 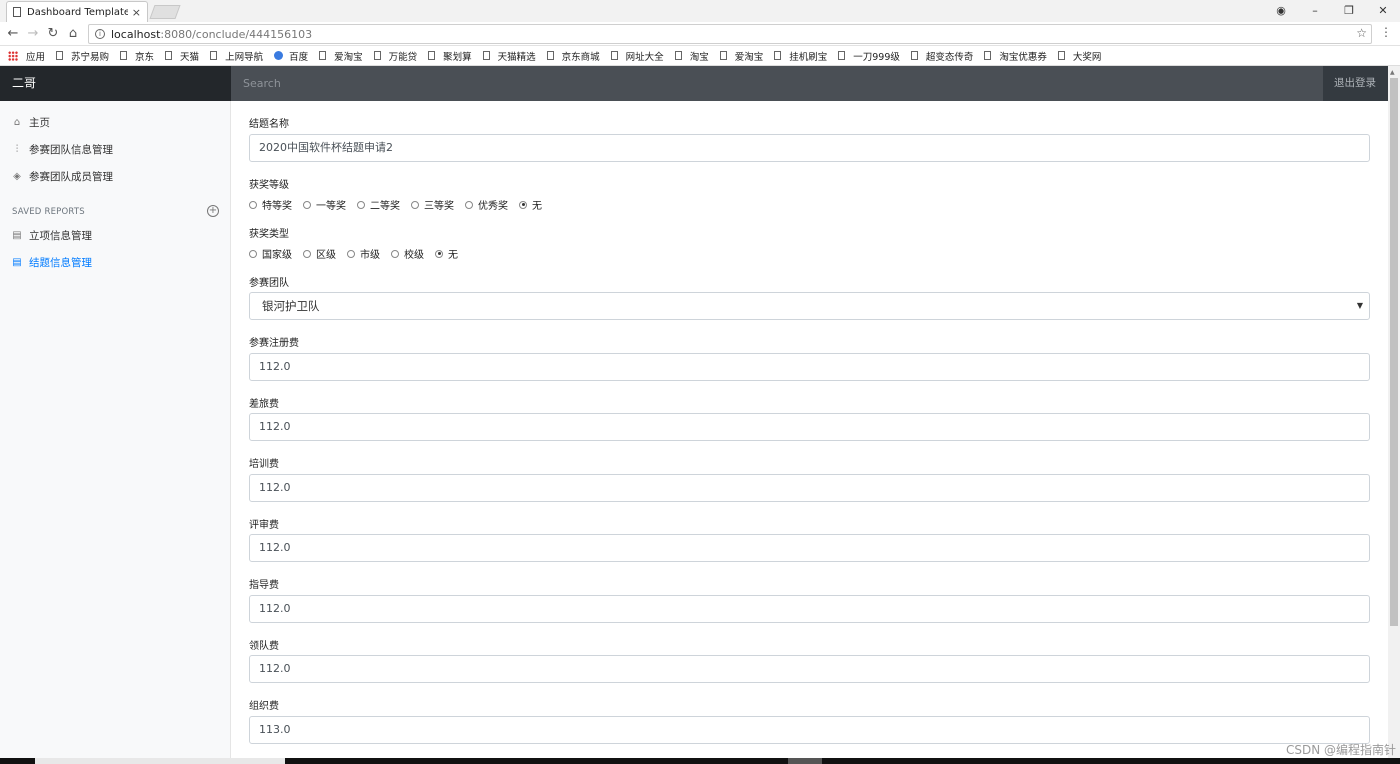 I want to click on bookmark: 百度, so click(x=291, y=56).